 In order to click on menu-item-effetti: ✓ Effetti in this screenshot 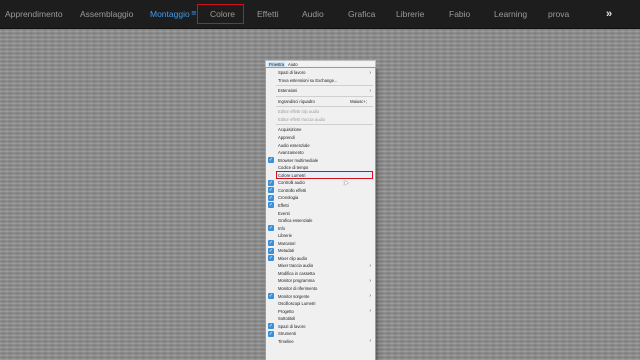, I will do `click(320, 206)`.